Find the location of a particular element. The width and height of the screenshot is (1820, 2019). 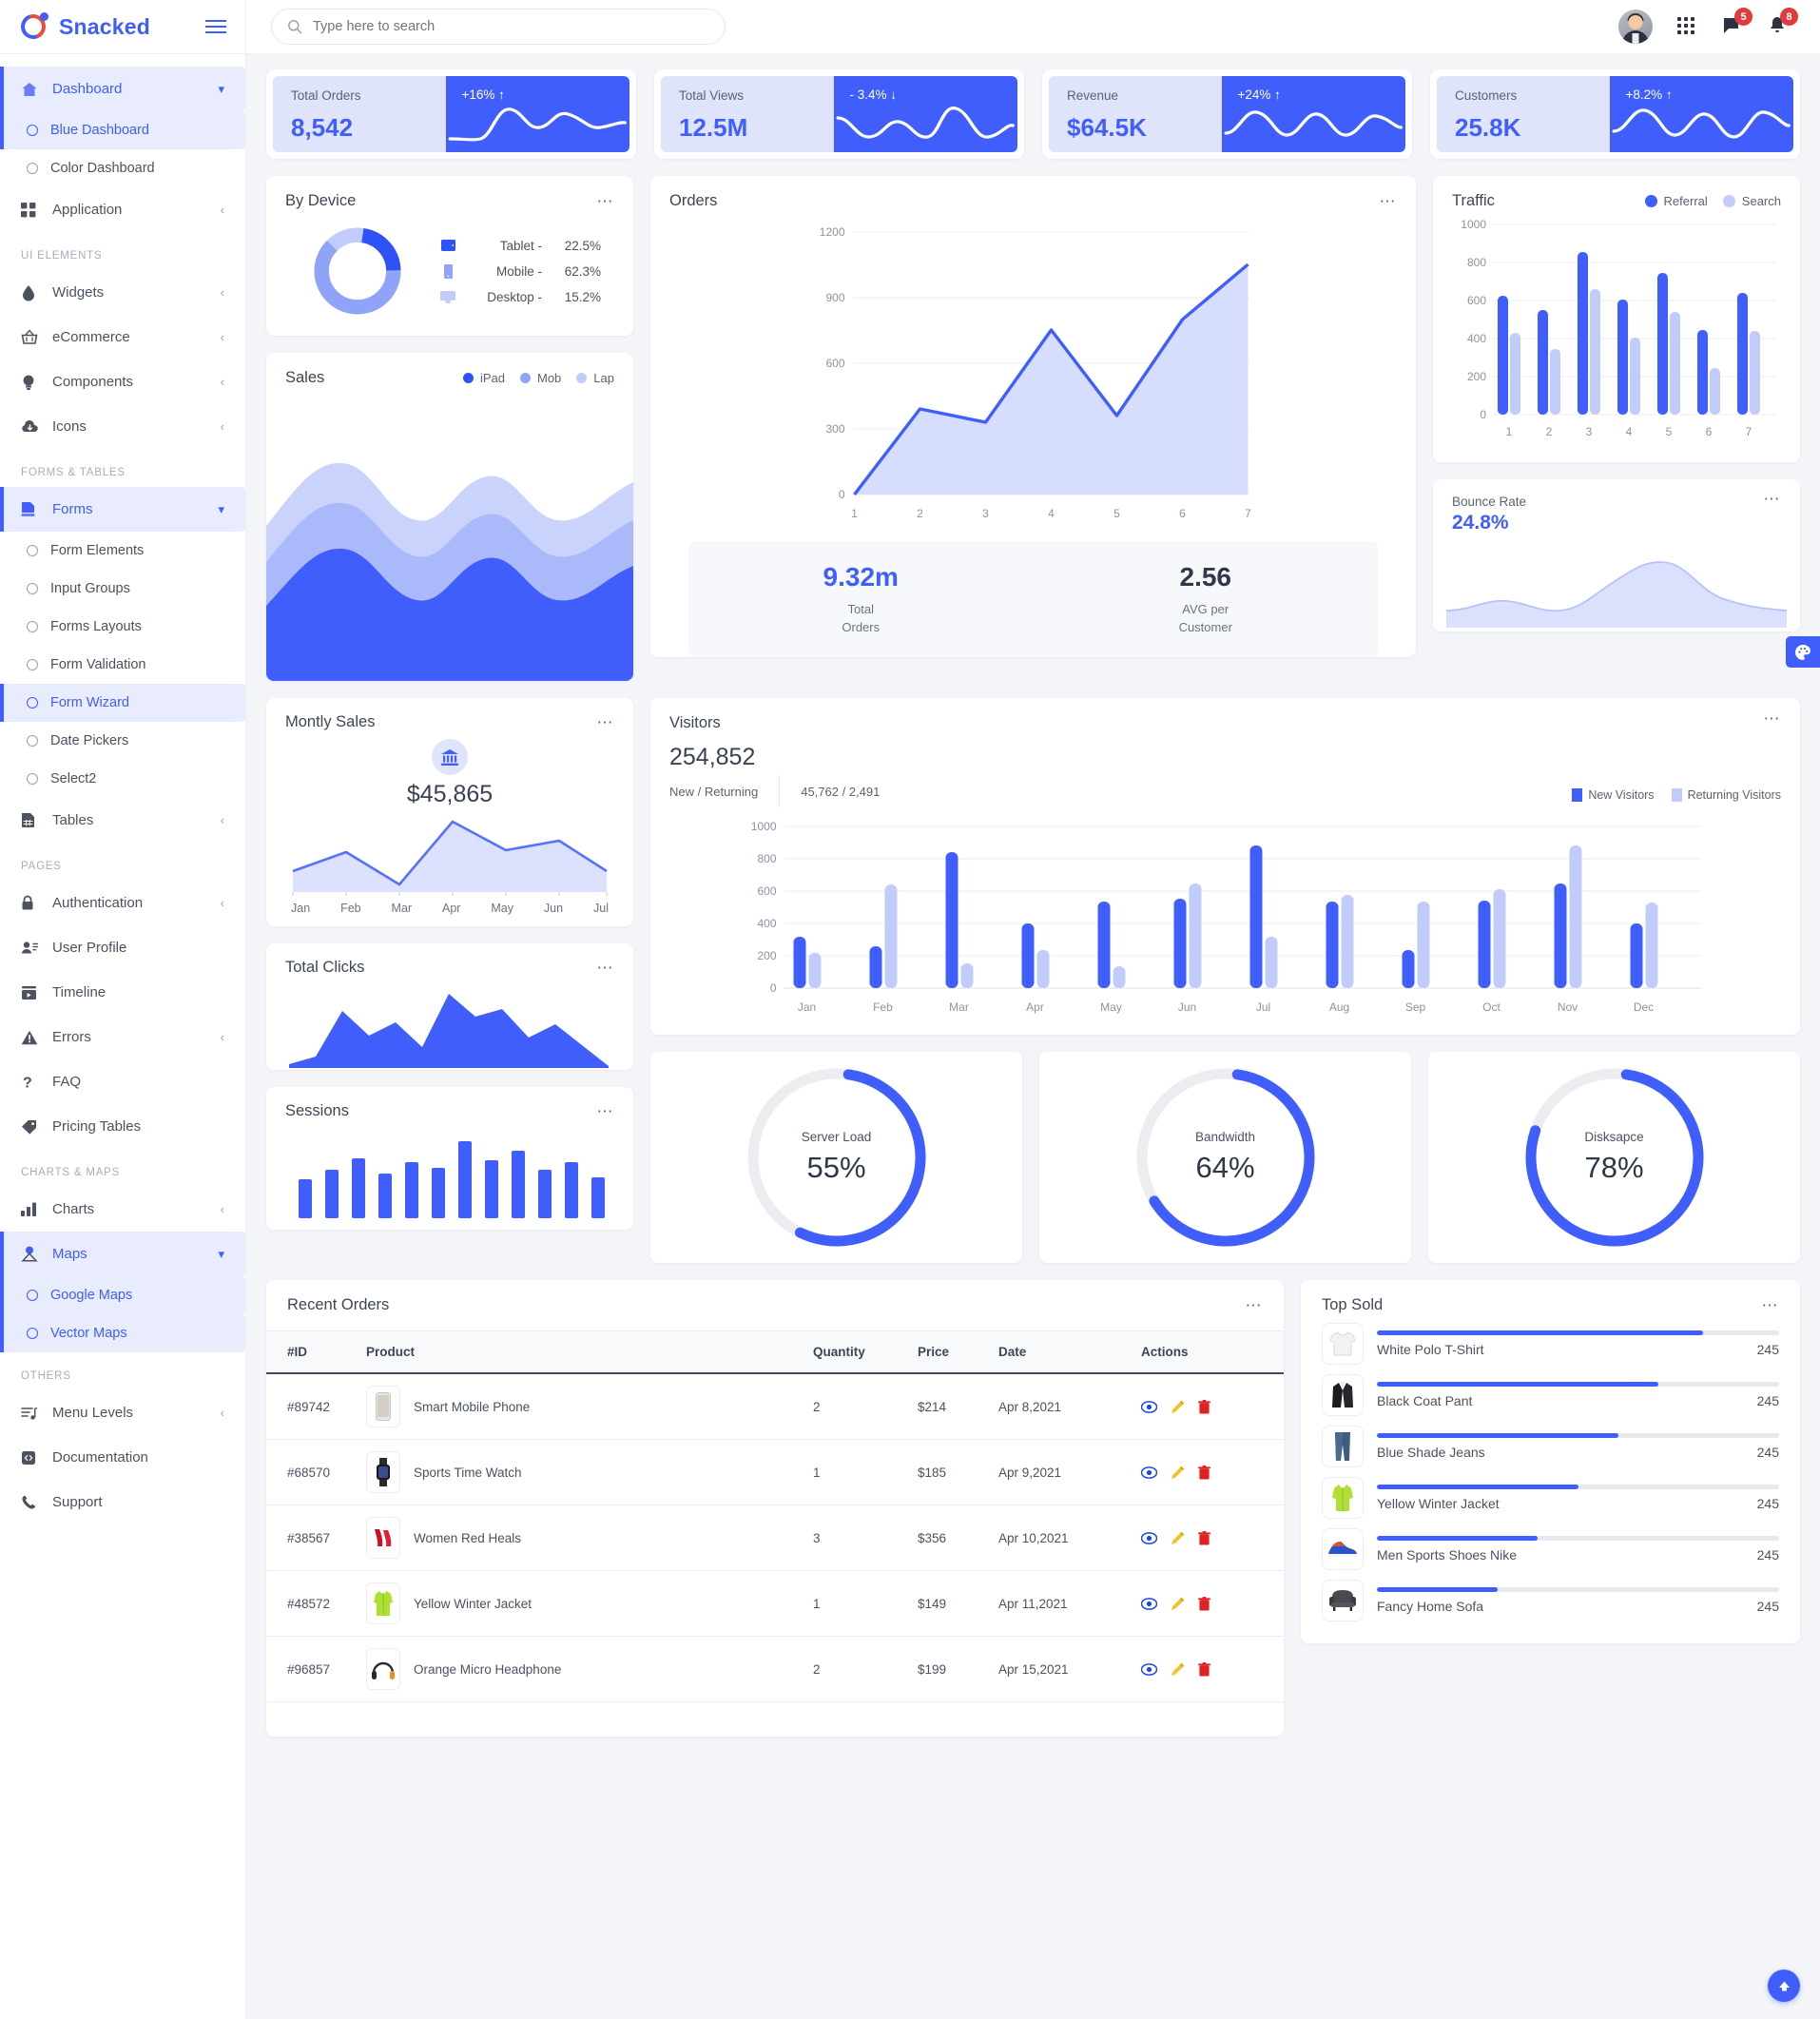

sidebar-item-form-validation: Form Validation is located at coordinates (123, 665).